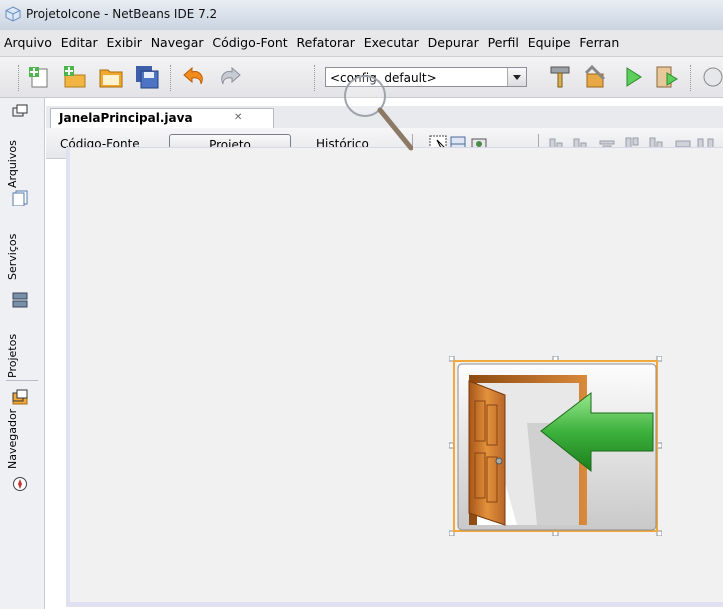 This screenshot has width=723, height=609. What do you see at coordinates (22, 171) in the screenshot?
I see `side-tab-arquivos: Arquivos` at bounding box center [22, 171].